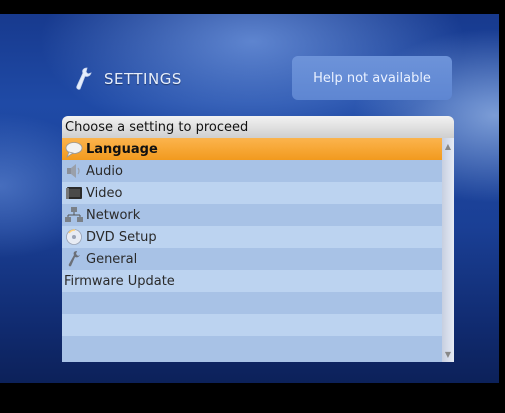 The width and height of the screenshot is (505, 413). I want to click on list-item-audio: Audio, so click(252, 171).